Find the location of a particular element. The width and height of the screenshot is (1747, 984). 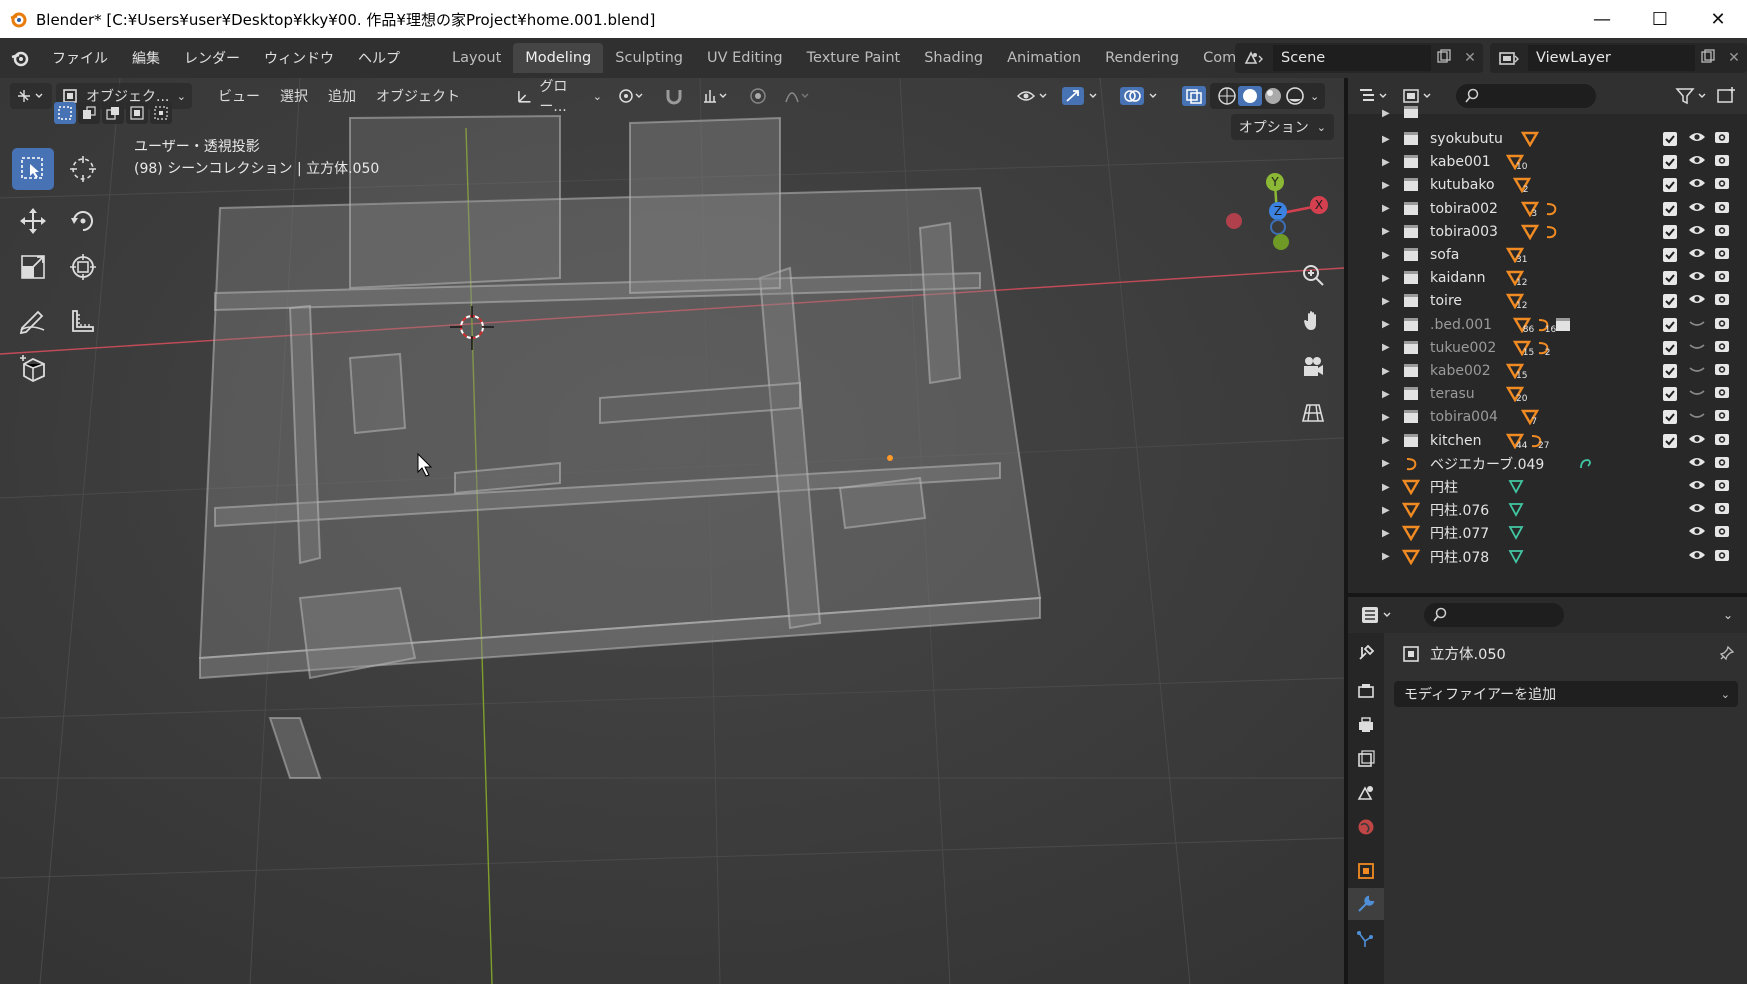

tab-tool is located at coordinates (1366, 653).